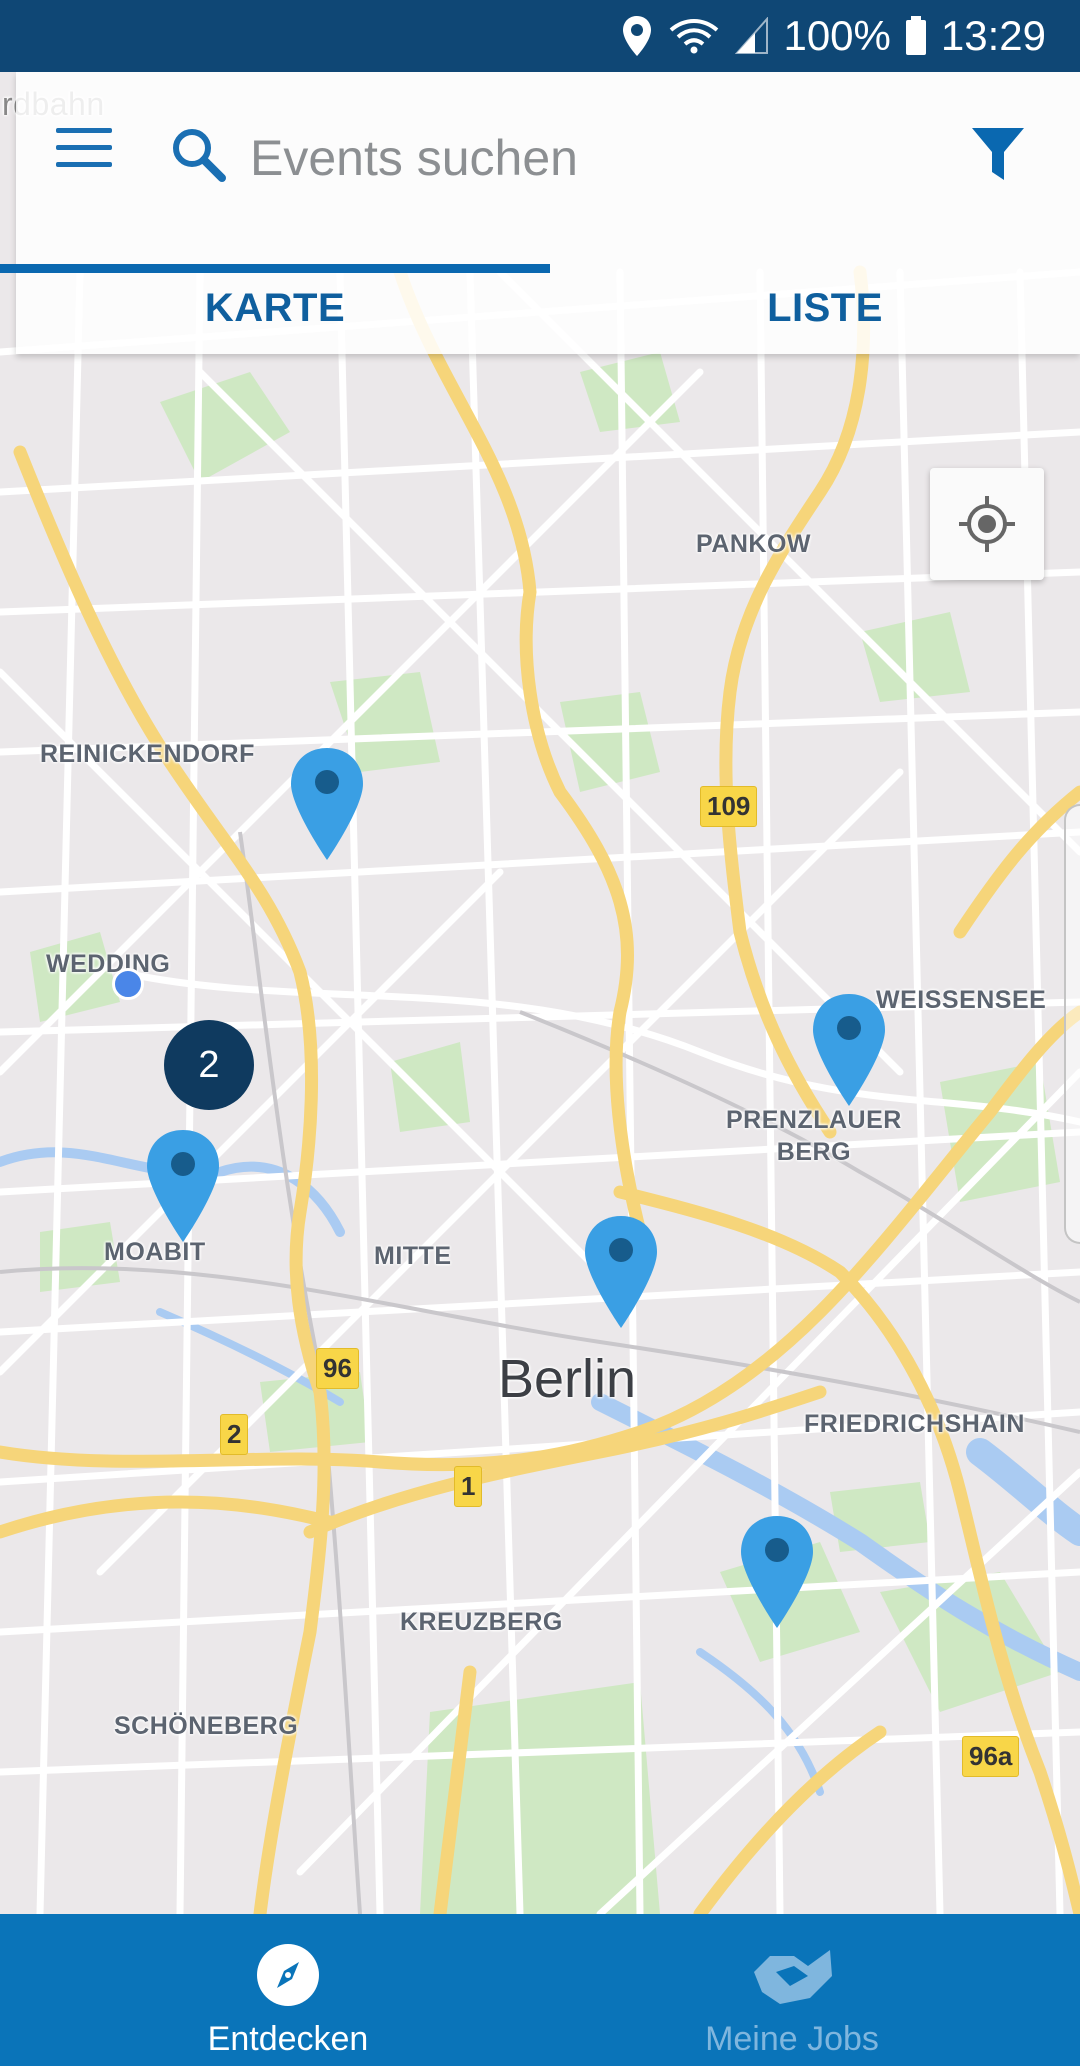 Image resolution: width=1080 pixels, height=2066 pixels. Describe the element at coordinates (275, 268) in the screenshot. I see `active-tab-indicator` at that location.